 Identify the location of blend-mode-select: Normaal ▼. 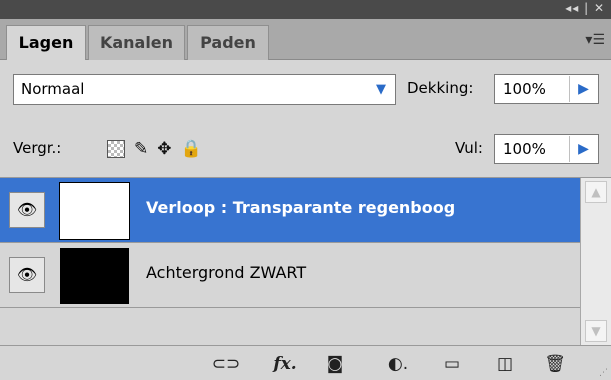
(204, 89).